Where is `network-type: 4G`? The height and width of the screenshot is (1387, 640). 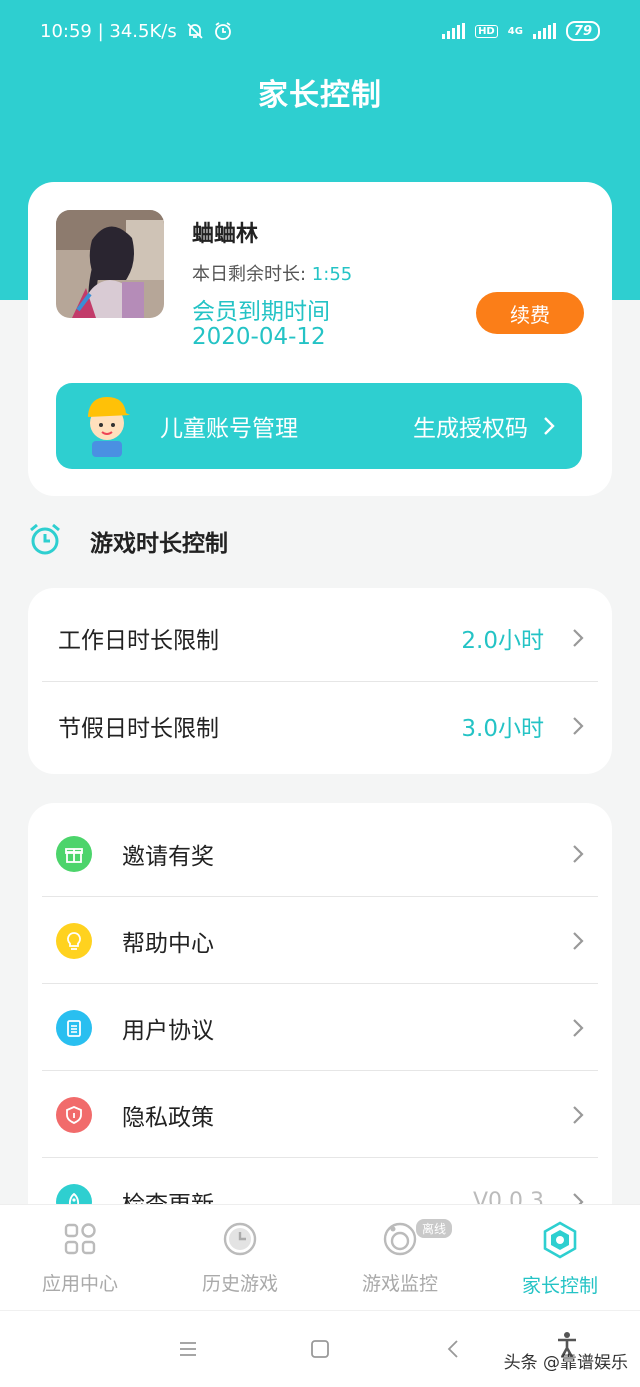
network-type: 4G is located at coordinates (515, 31).